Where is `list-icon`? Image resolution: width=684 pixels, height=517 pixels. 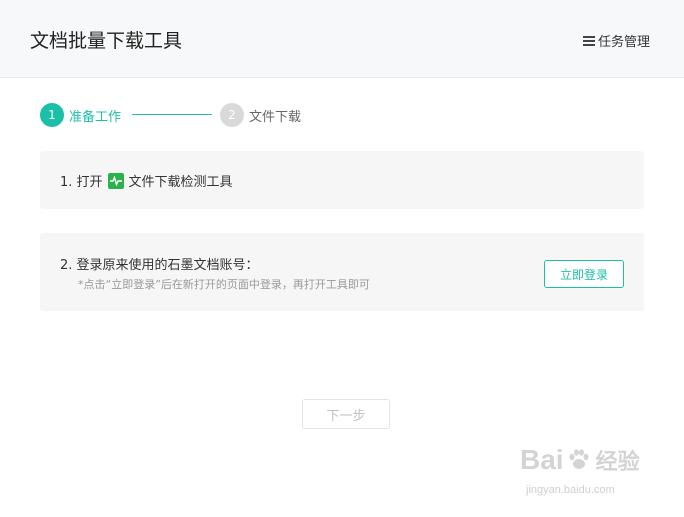 list-icon is located at coordinates (588, 40).